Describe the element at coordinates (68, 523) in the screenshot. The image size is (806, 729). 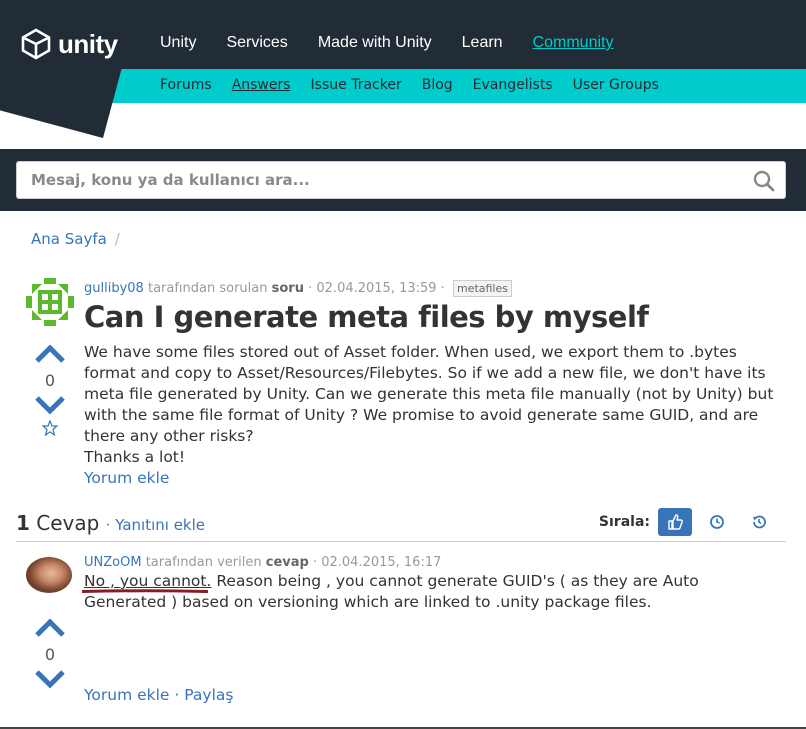
I see `answers-count-label: Cevap` at that location.